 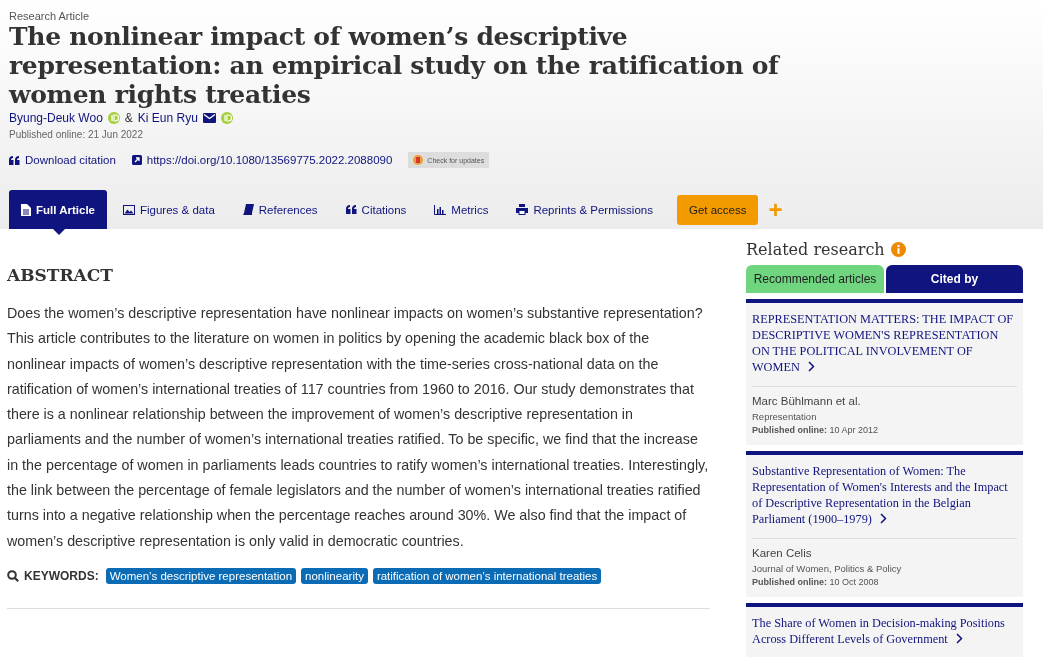 What do you see at coordinates (59, 232) in the screenshot?
I see `tab-pointer` at bounding box center [59, 232].